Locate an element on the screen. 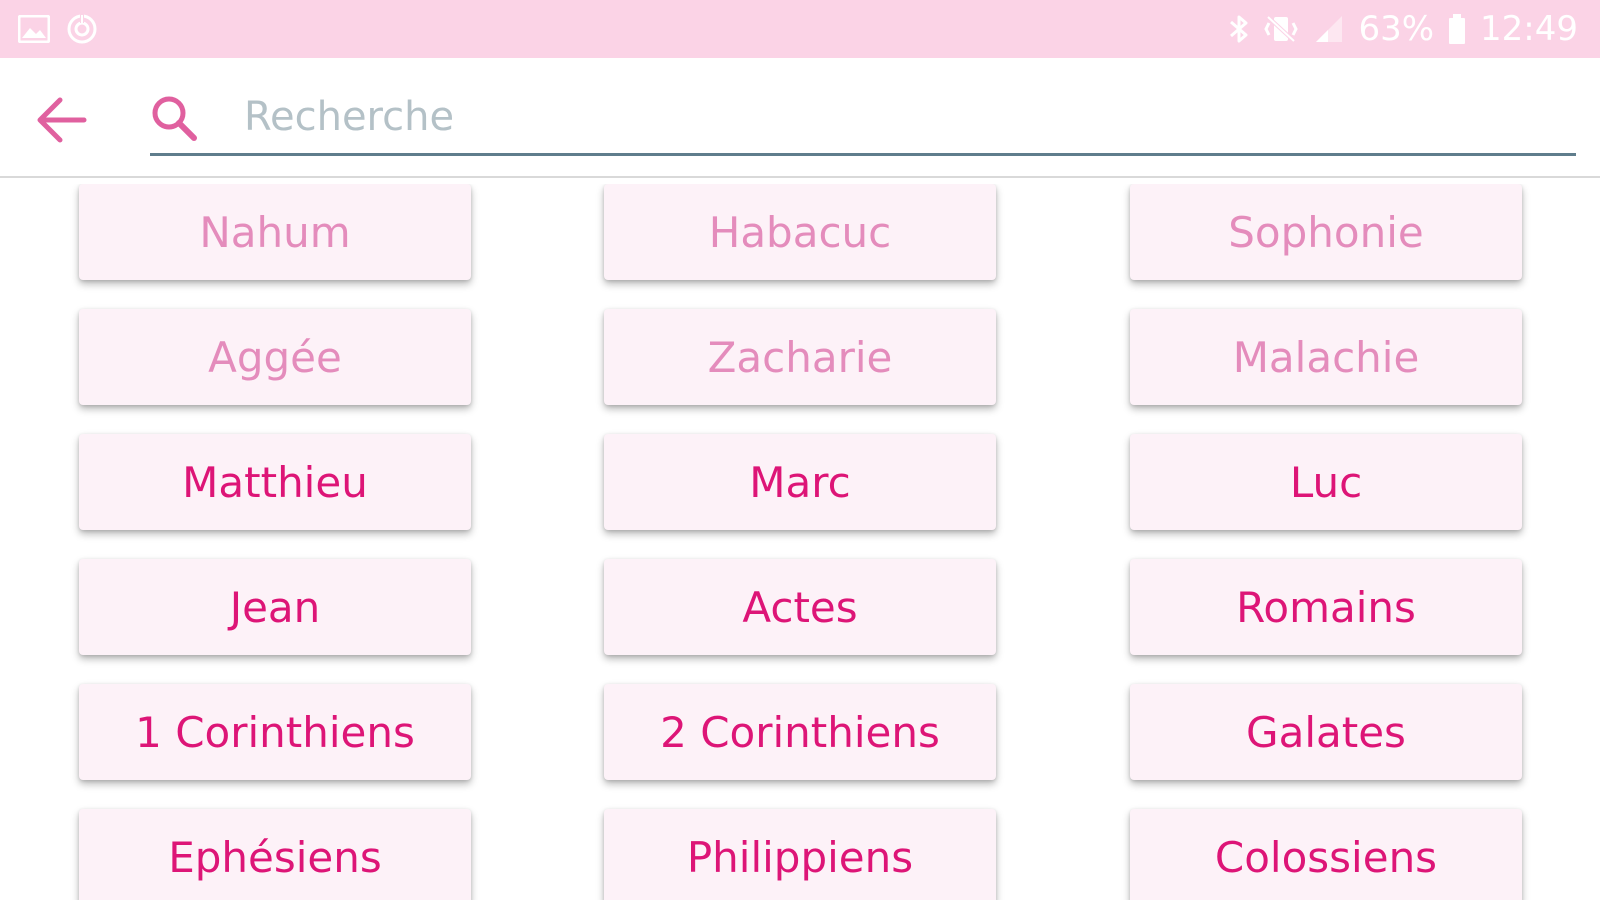 This screenshot has height=900, width=1600. clock: 12:49 is located at coordinates (1529, 29).